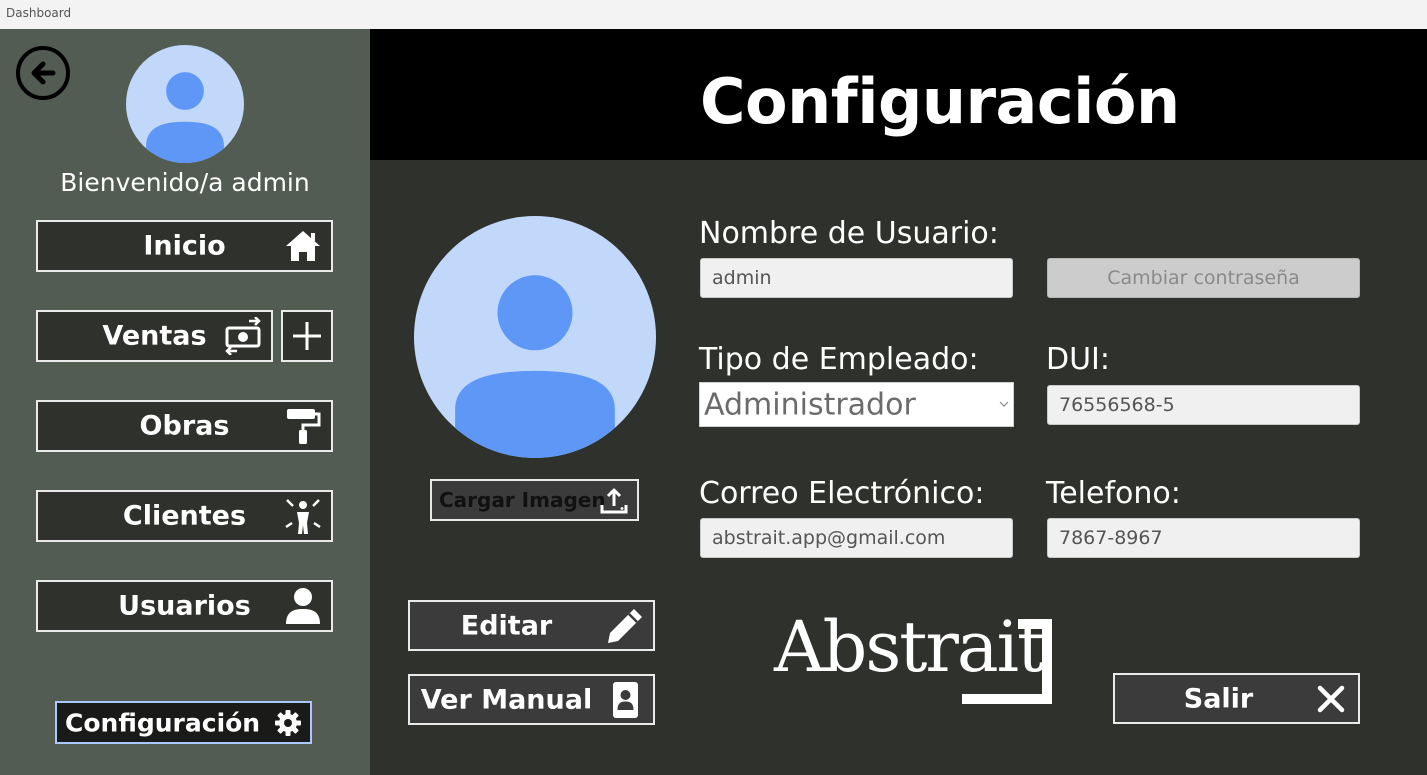  What do you see at coordinates (184, 246) in the screenshot?
I see `sidebar-item-inicio: Inicio` at bounding box center [184, 246].